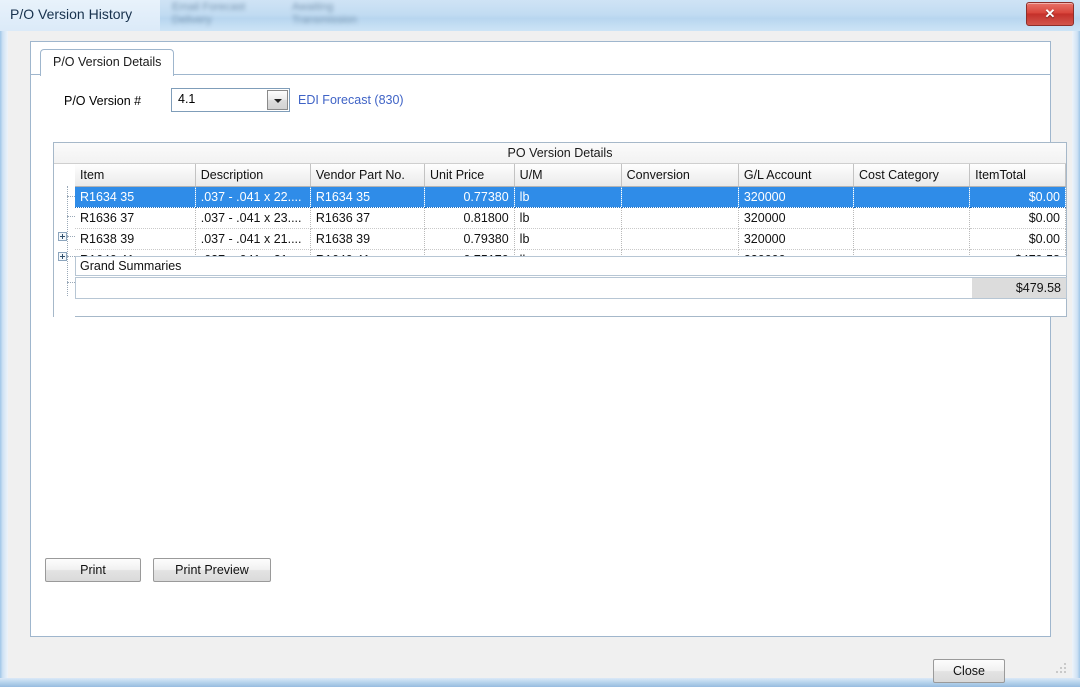 The height and width of the screenshot is (687, 1080). Describe the element at coordinates (469, 218) in the screenshot. I see `cell-unit_price: 0.81800` at that location.